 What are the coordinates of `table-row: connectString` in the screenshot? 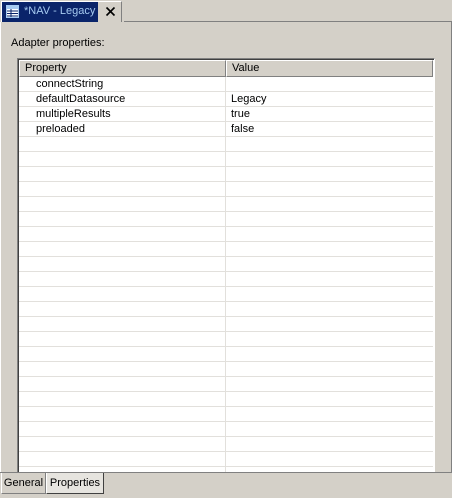 It's located at (226, 84).